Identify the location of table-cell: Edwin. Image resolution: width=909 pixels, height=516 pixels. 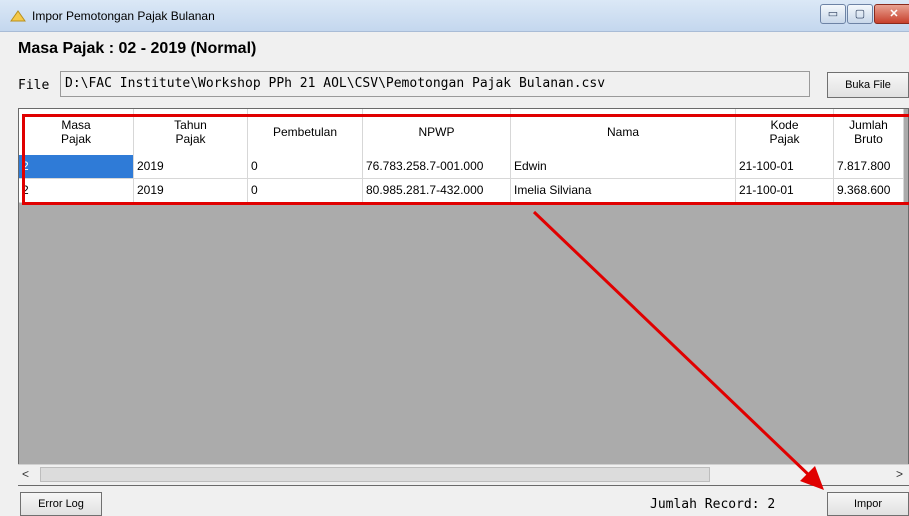
(623, 167).